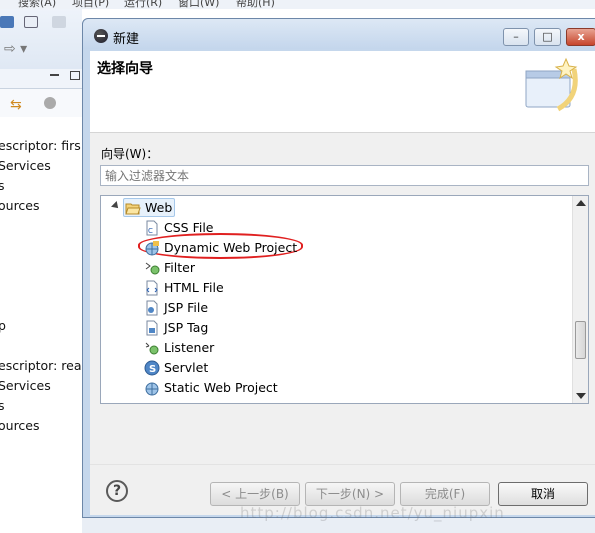 This screenshot has width=595, height=533. Describe the element at coordinates (294, 328) in the screenshot. I see `tree-item-jsp-tag: JSP Tag` at that location.